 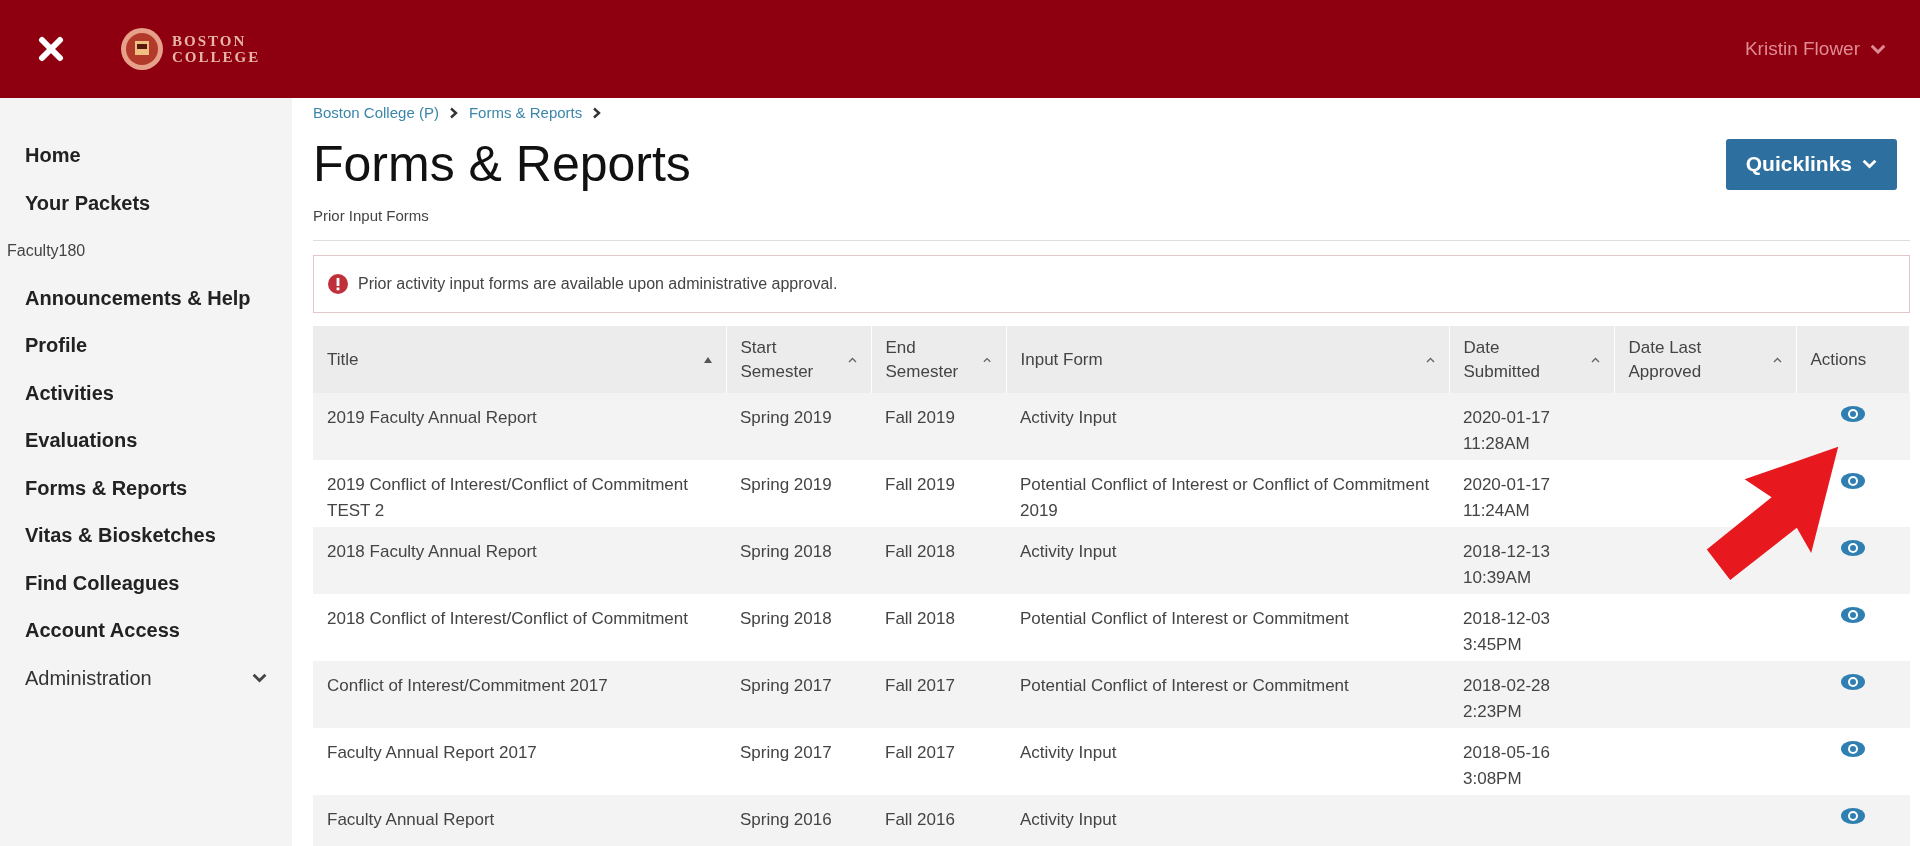 What do you see at coordinates (1811, 164) in the screenshot?
I see `quicklinks-button: Quicklinks` at bounding box center [1811, 164].